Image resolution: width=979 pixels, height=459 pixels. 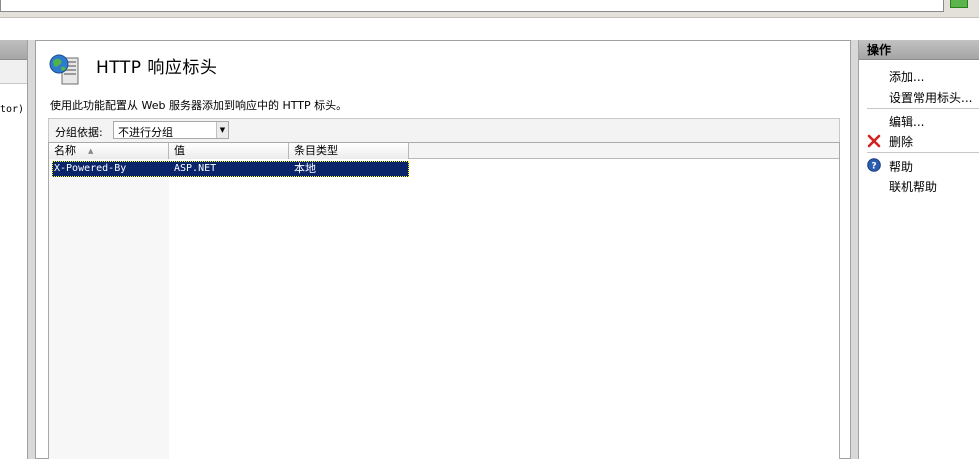 I want to click on group-by-label: 分组依据:, so click(x=79, y=132).